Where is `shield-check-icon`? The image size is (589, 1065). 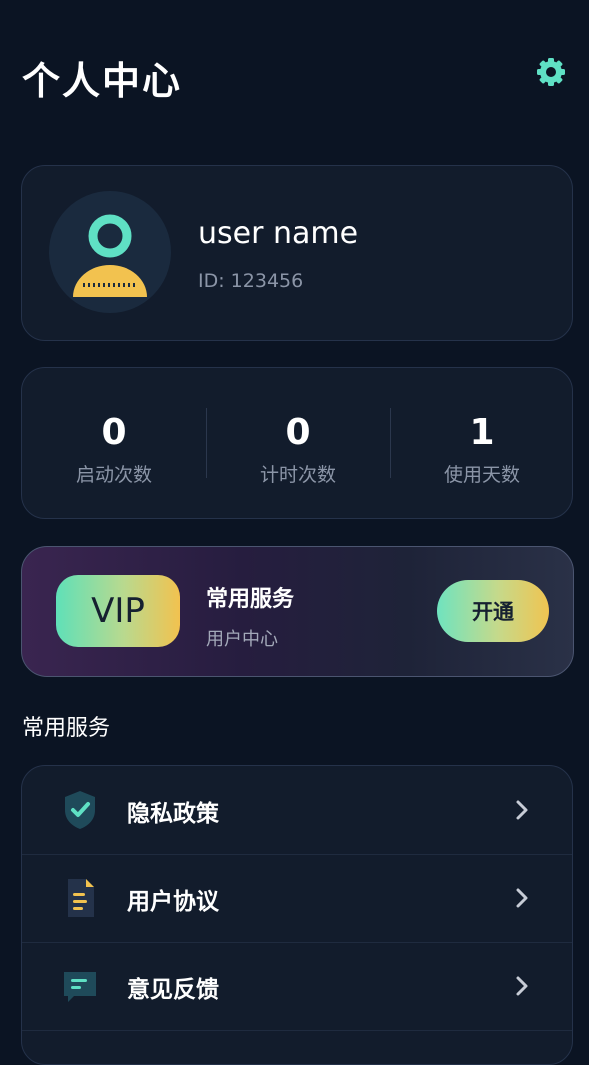
shield-check-icon is located at coordinates (80, 810).